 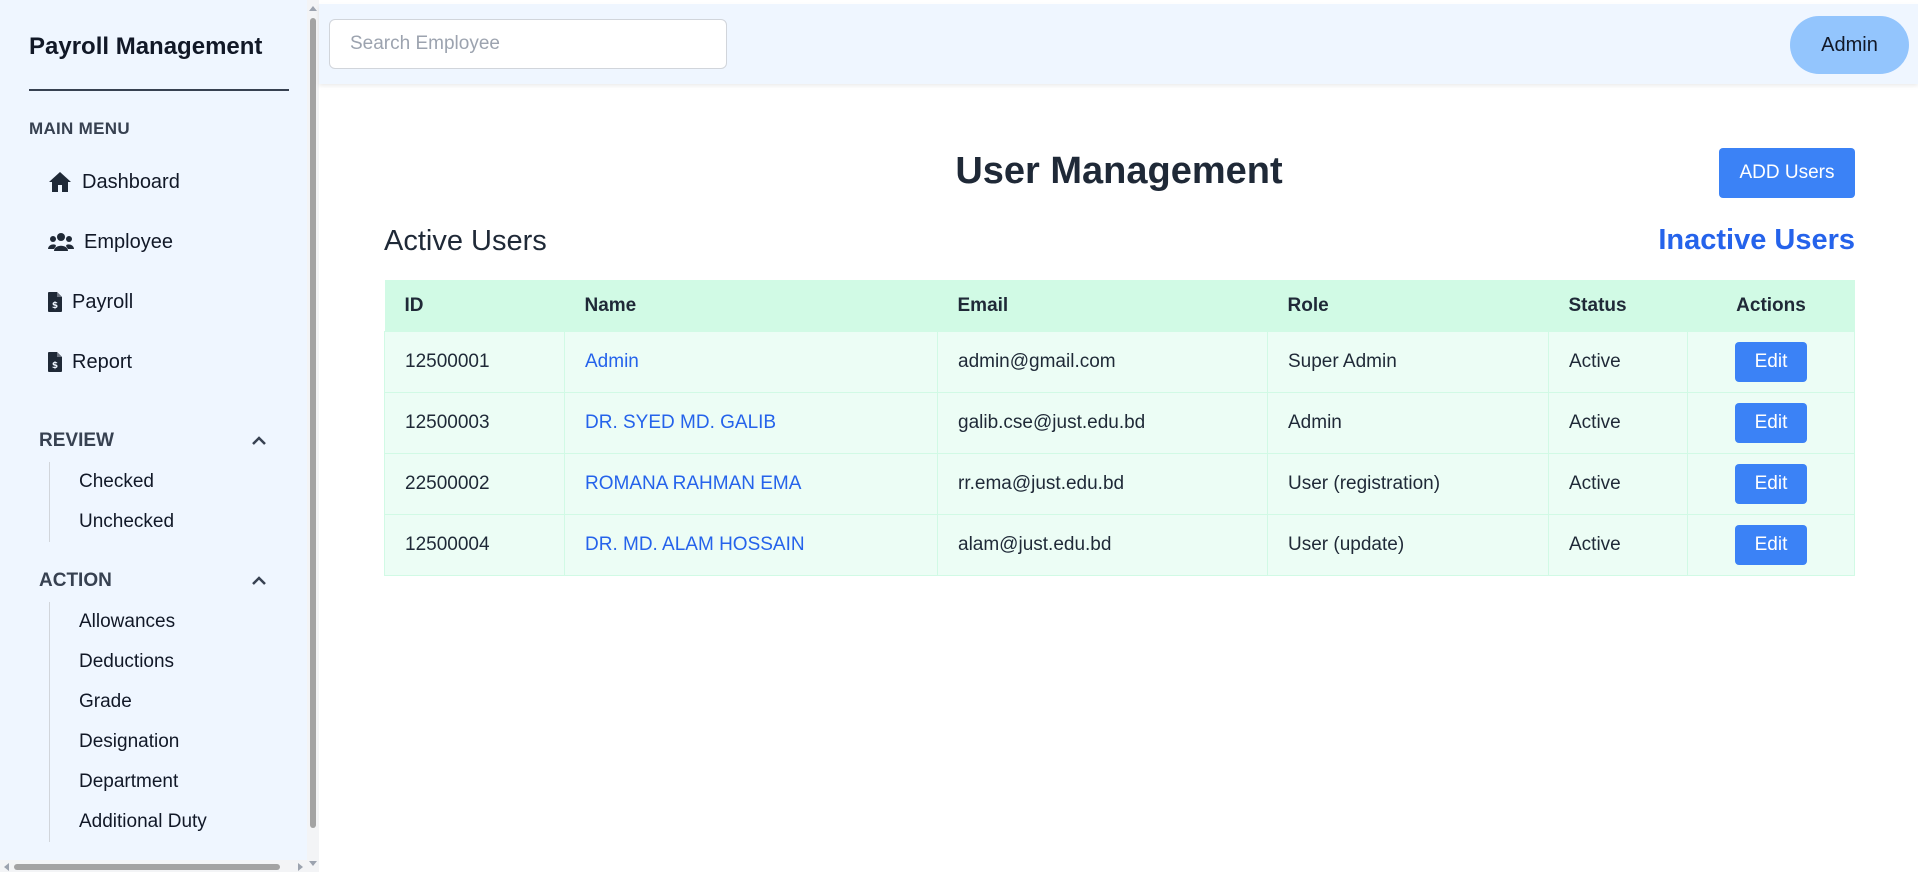 I want to click on cell-role: User (update), so click(x=1408, y=545).